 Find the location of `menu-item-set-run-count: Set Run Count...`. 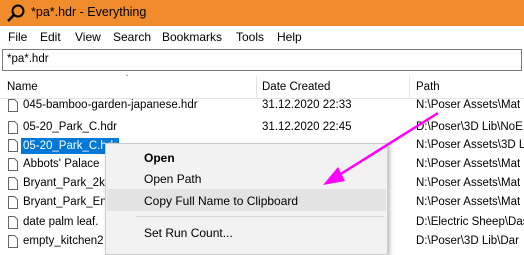

menu-item-set-run-count: Set Run Count... is located at coordinates (246, 232).